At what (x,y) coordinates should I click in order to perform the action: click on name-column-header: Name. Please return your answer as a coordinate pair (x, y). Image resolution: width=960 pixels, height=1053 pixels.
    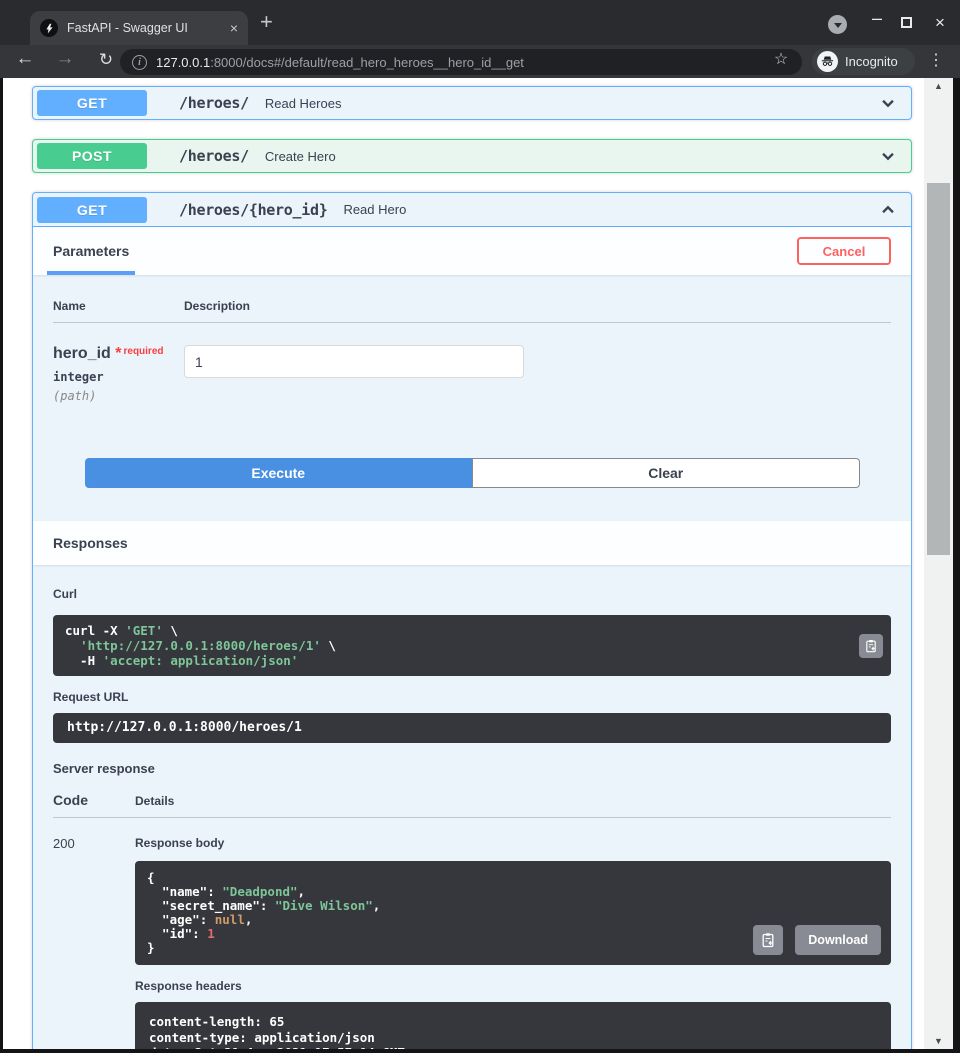
    Looking at the image, I should click on (69, 306).